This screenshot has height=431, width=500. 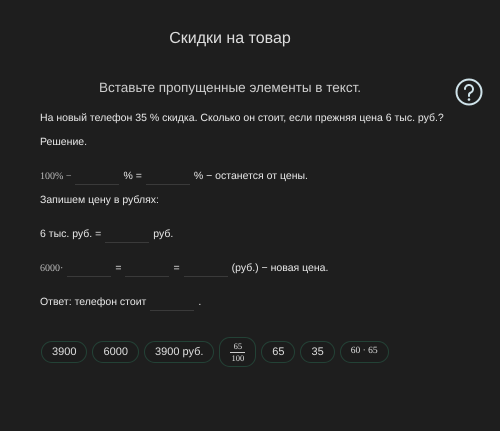 I want to click on answer-chip: 65, so click(x=278, y=352).